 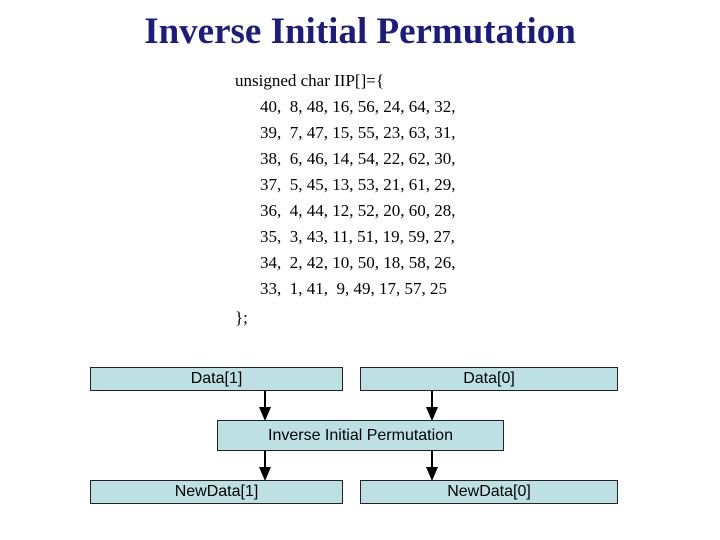 I want to click on data1-box: Data[1], so click(x=216, y=379).